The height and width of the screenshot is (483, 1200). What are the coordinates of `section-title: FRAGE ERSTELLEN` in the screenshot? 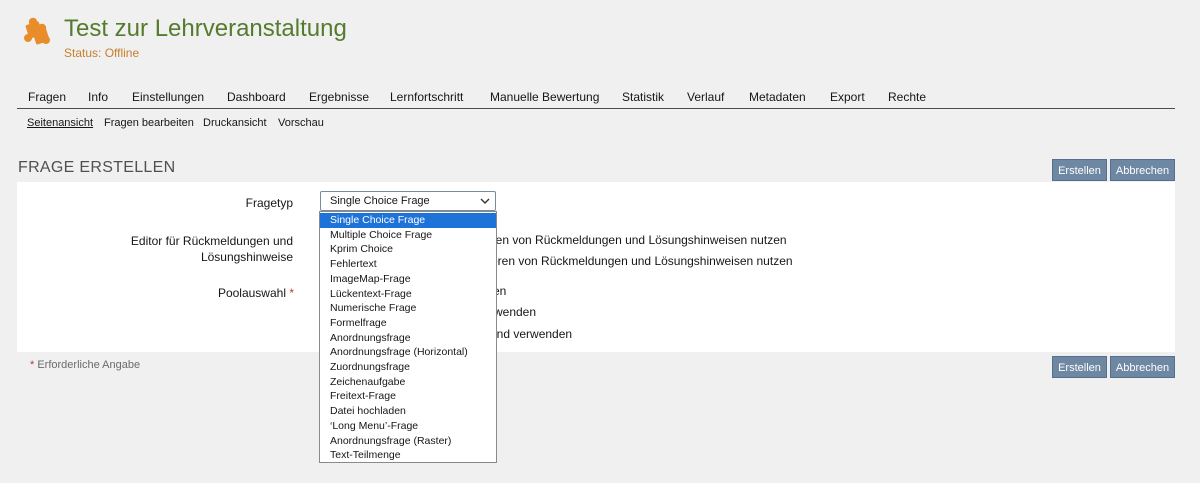 It's located at (97, 167).